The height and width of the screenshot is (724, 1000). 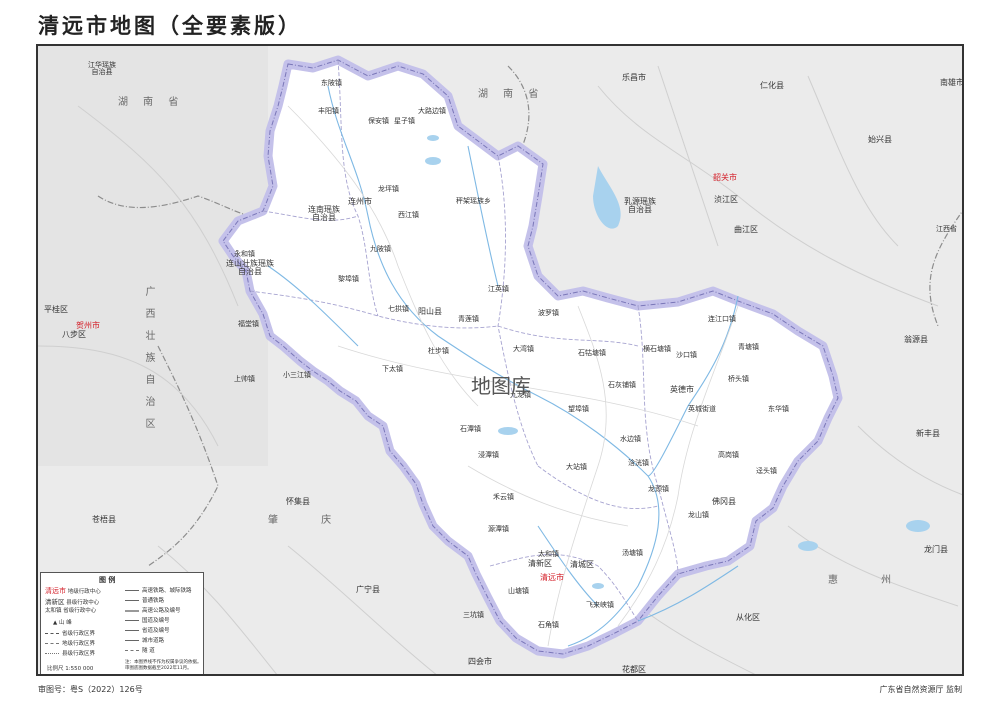 I want to click on town-label: 保安镇, so click(x=378, y=121).